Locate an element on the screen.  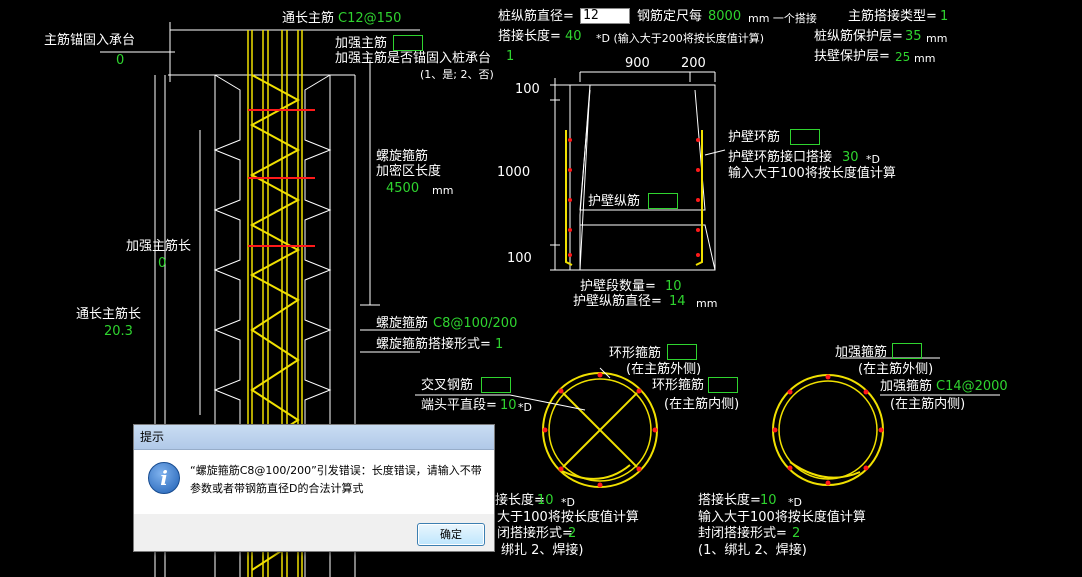
long-bar-dia-label: 护壁纵筋直径= is located at coordinates (617, 301).